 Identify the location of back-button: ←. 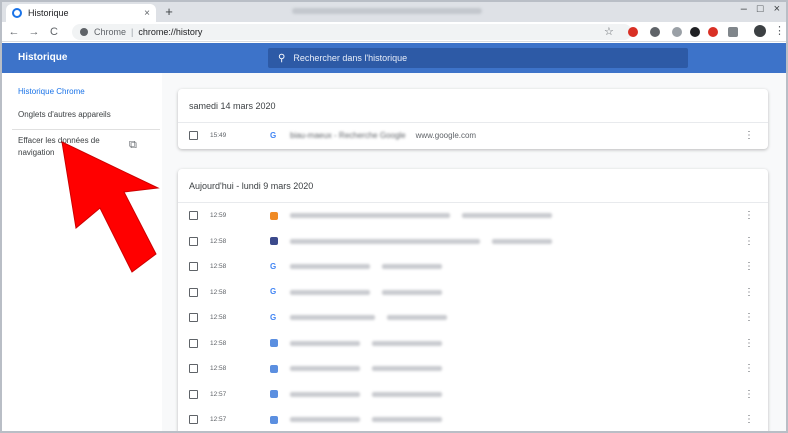
(14, 32).